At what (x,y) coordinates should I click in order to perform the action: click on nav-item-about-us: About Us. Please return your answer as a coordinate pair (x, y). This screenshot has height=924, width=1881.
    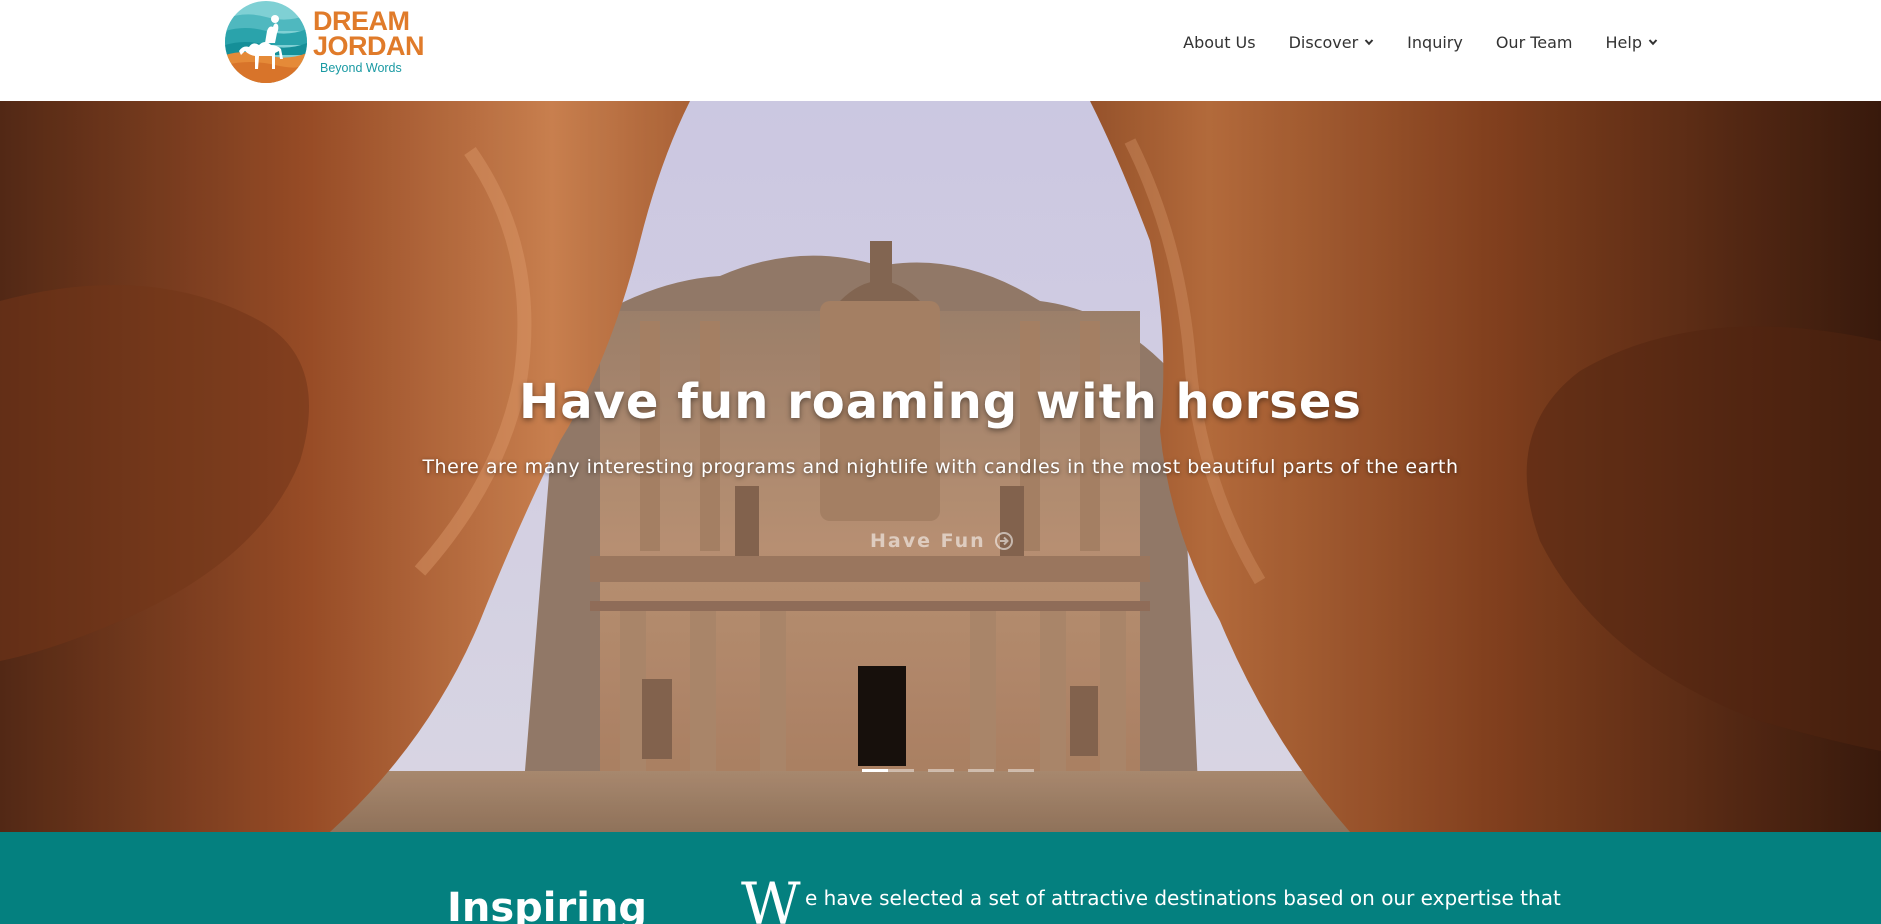
    Looking at the image, I should click on (1219, 42).